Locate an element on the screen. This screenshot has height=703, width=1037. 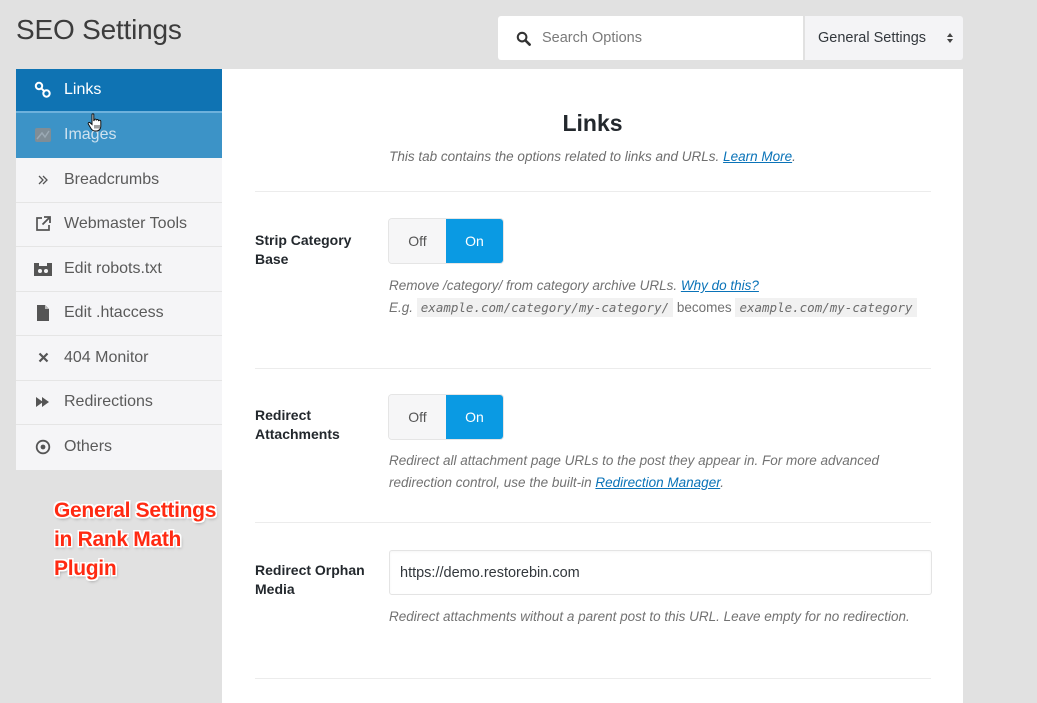
example-prefix: E.g. is located at coordinates (401, 307).